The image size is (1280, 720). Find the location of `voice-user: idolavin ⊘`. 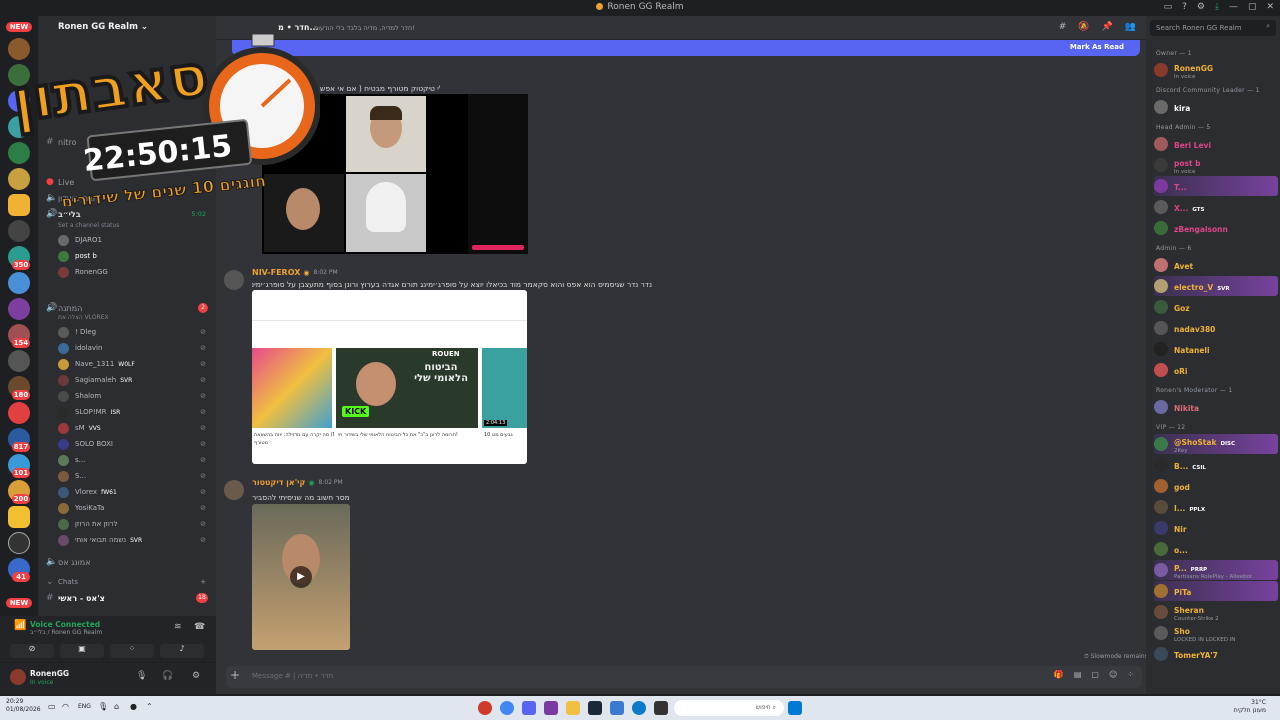

voice-user: idolavin ⊘ is located at coordinates (136, 348).